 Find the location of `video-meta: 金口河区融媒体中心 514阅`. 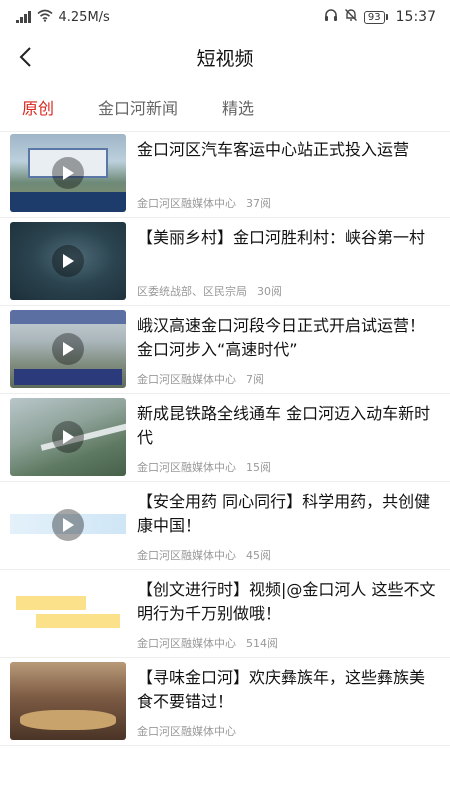

video-meta: 金口河区融媒体中心 514阅 is located at coordinates (207, 643).